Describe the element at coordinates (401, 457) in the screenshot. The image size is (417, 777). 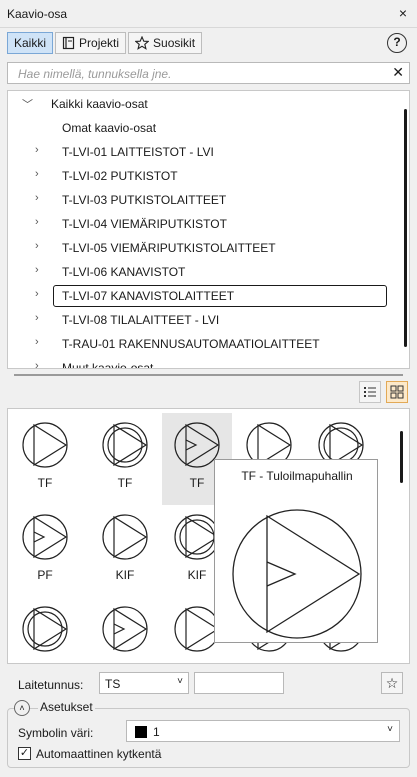
I see `symbols-scrollbar` at that location.